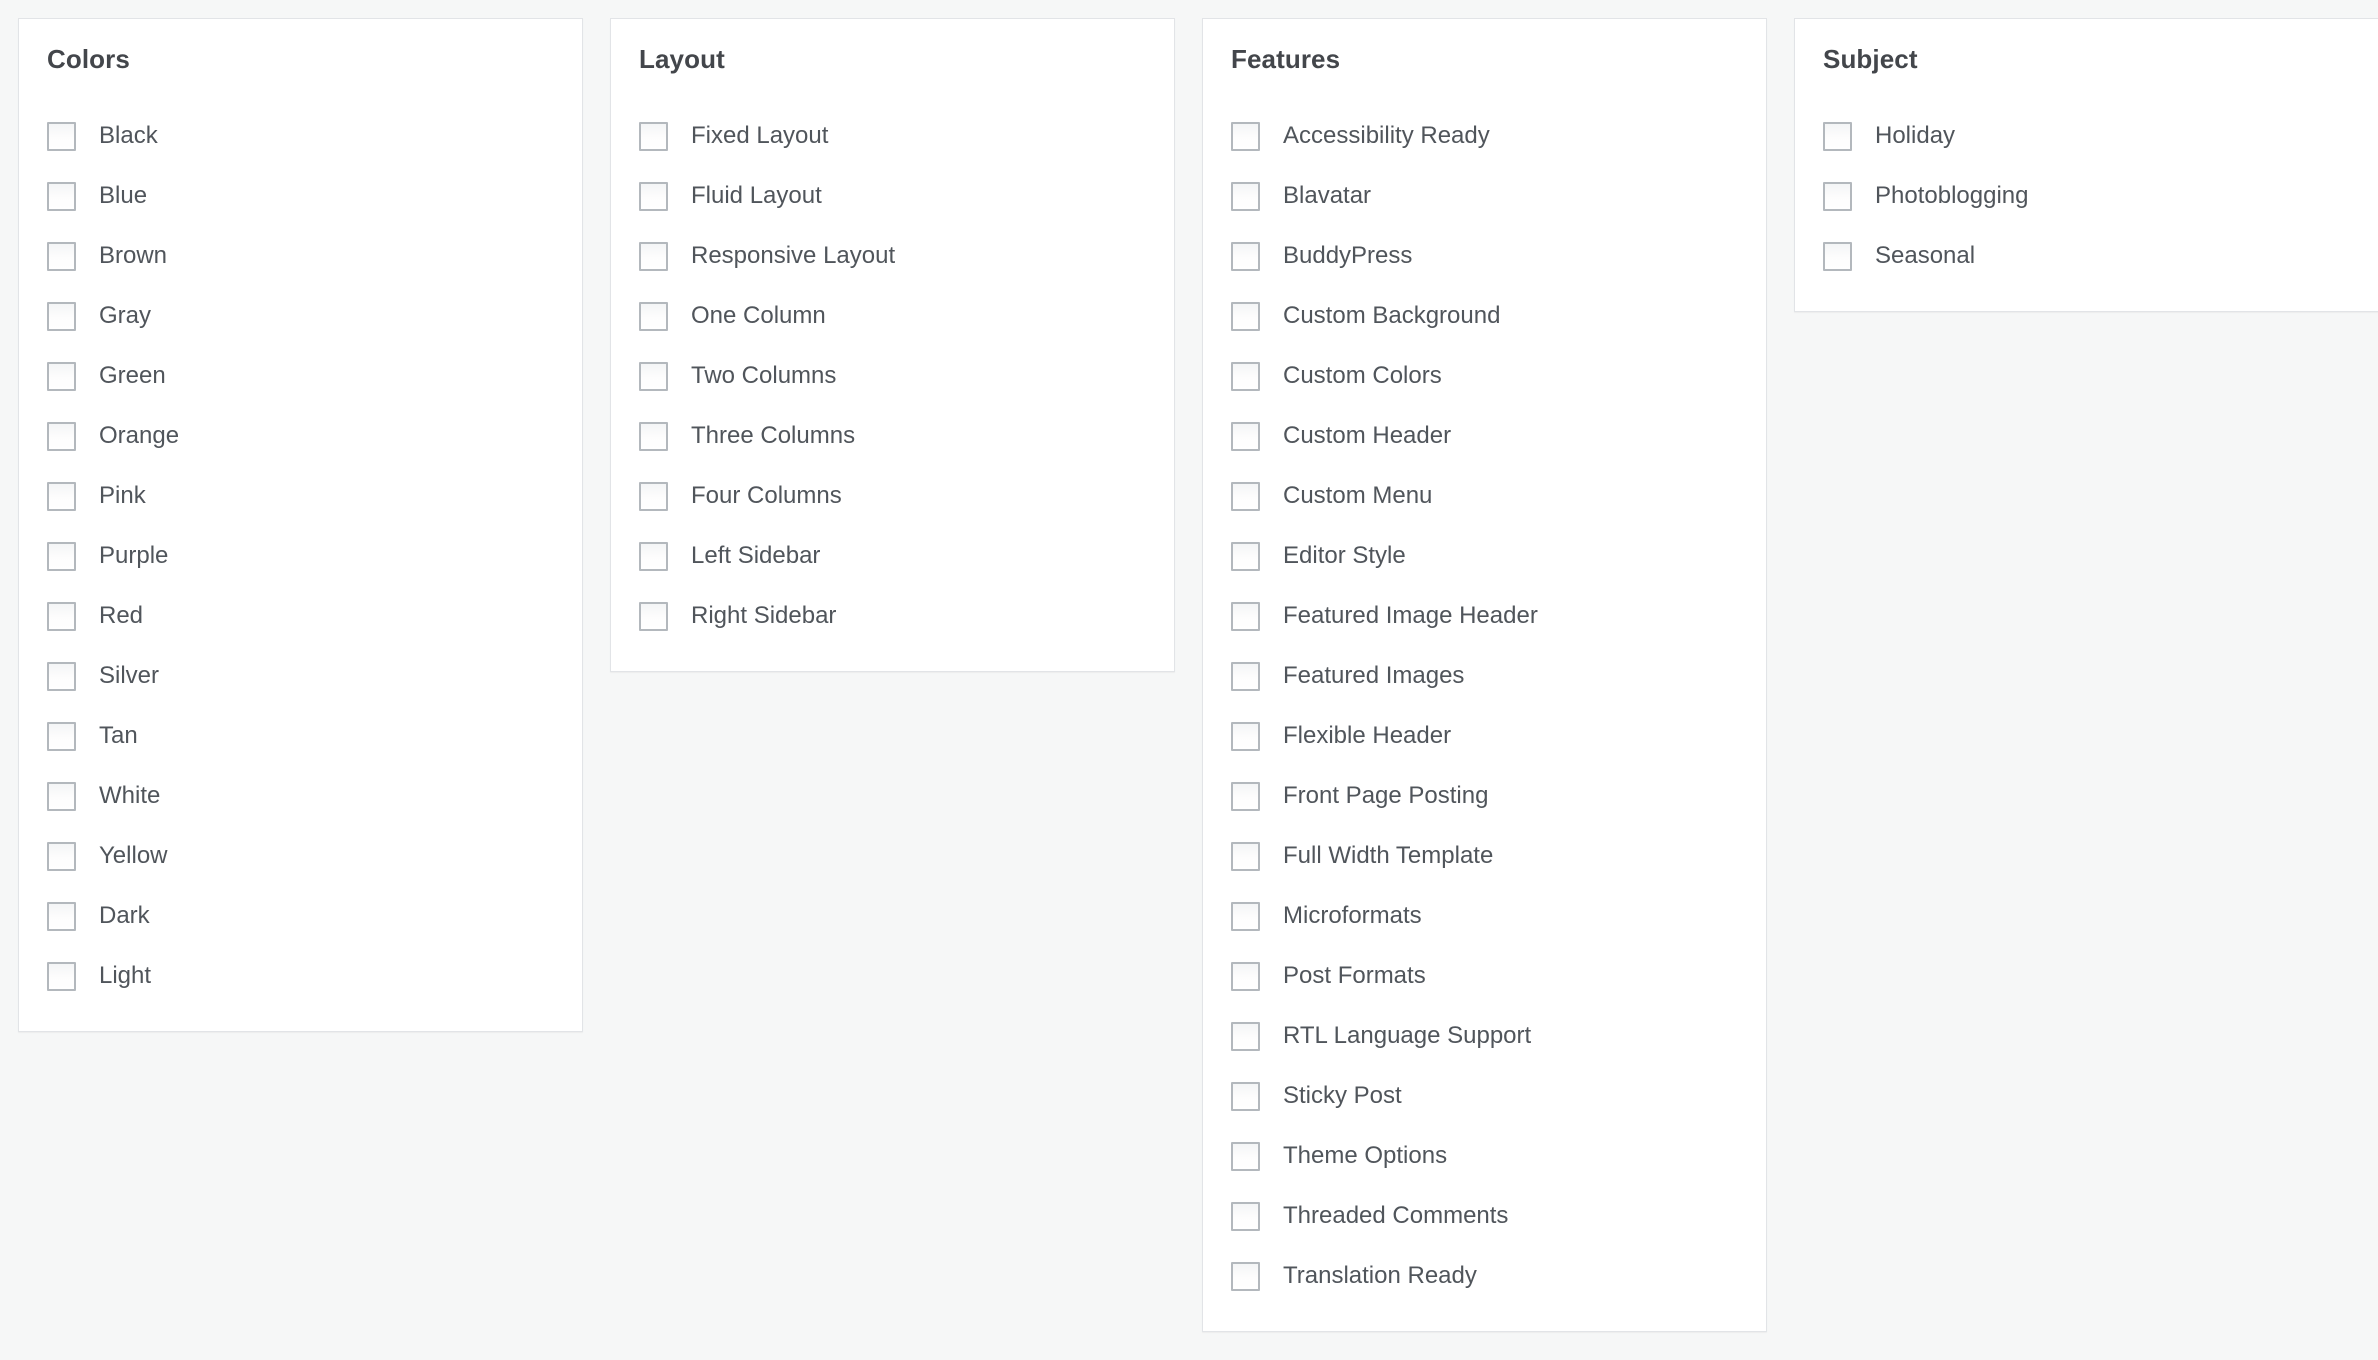 The height and width of the screenshot is (1360, 2378). What do you see at coordinates (1951, 196) in the screenshot?
I see `filter-checkbox-label: Photoblogging` at bounding box center [1951, 196].